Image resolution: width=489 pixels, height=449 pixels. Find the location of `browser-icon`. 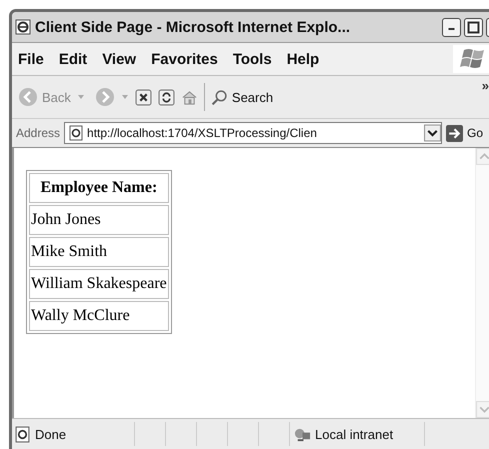

browser-icon is located at coordinates (23, 27).